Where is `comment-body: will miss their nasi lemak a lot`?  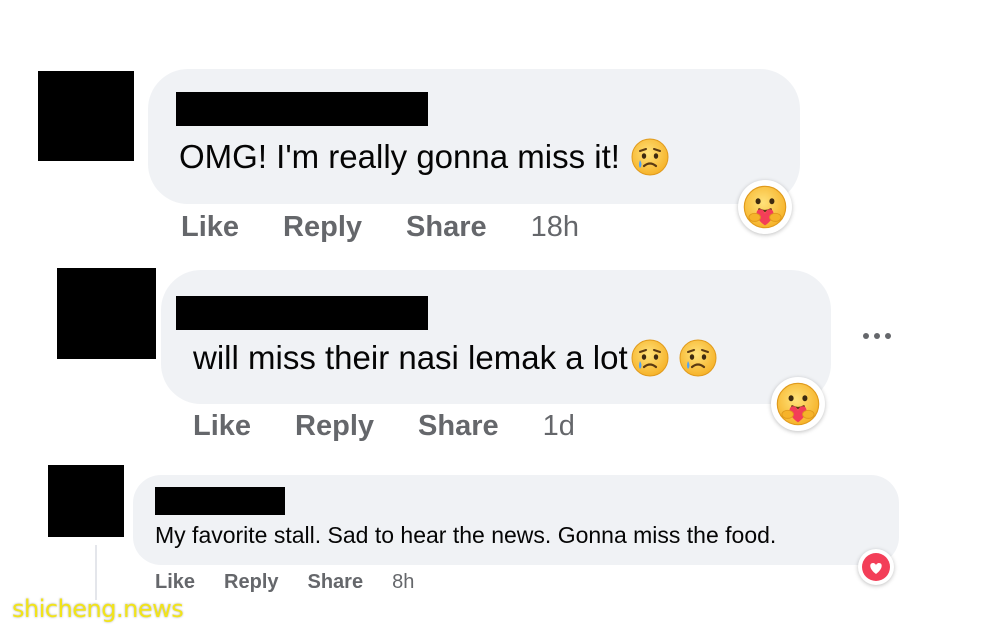
comment-body: will miss their nasi lemak a lot is located at coordinates (455, 358).